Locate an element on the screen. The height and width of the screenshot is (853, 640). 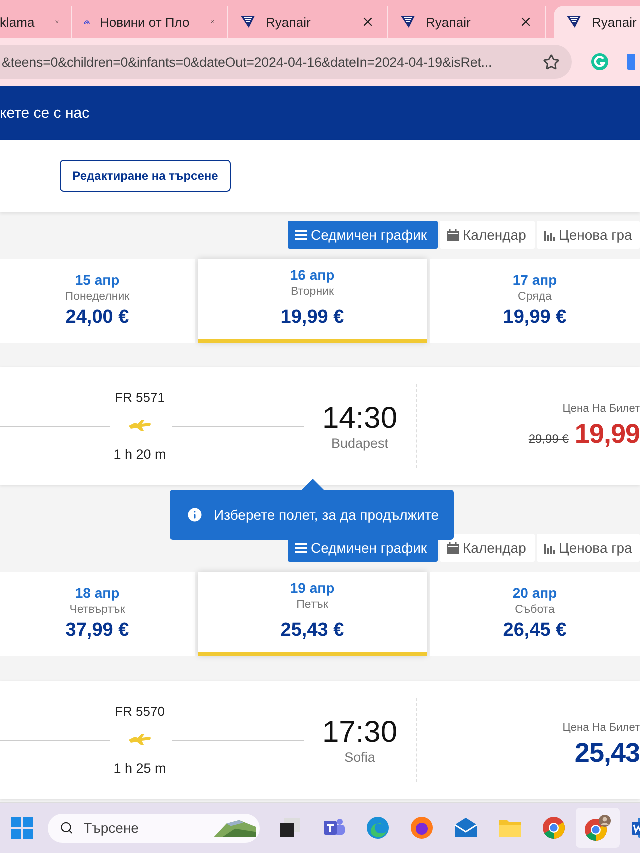
date-card: 15 апр Понеделник 24,00 € is located at coordinates (97, 301).